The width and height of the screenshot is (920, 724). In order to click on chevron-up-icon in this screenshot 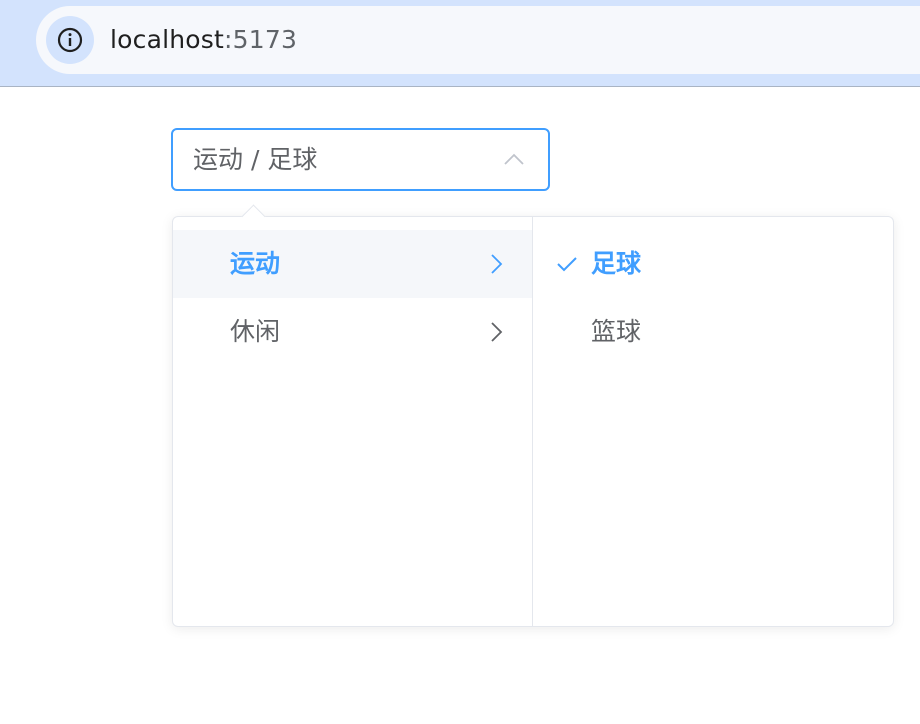, I will do `click(514, 159)`.